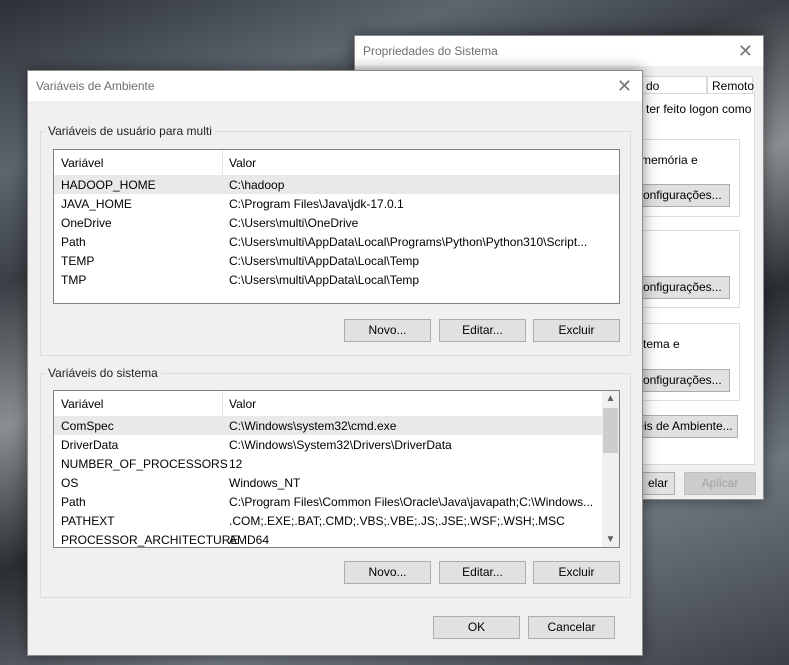 This screenshot has width=789, height=665. Describe the element at coordinates (571, 627) in the screenshot. I see `cancel-button: Cancelar` at that location.